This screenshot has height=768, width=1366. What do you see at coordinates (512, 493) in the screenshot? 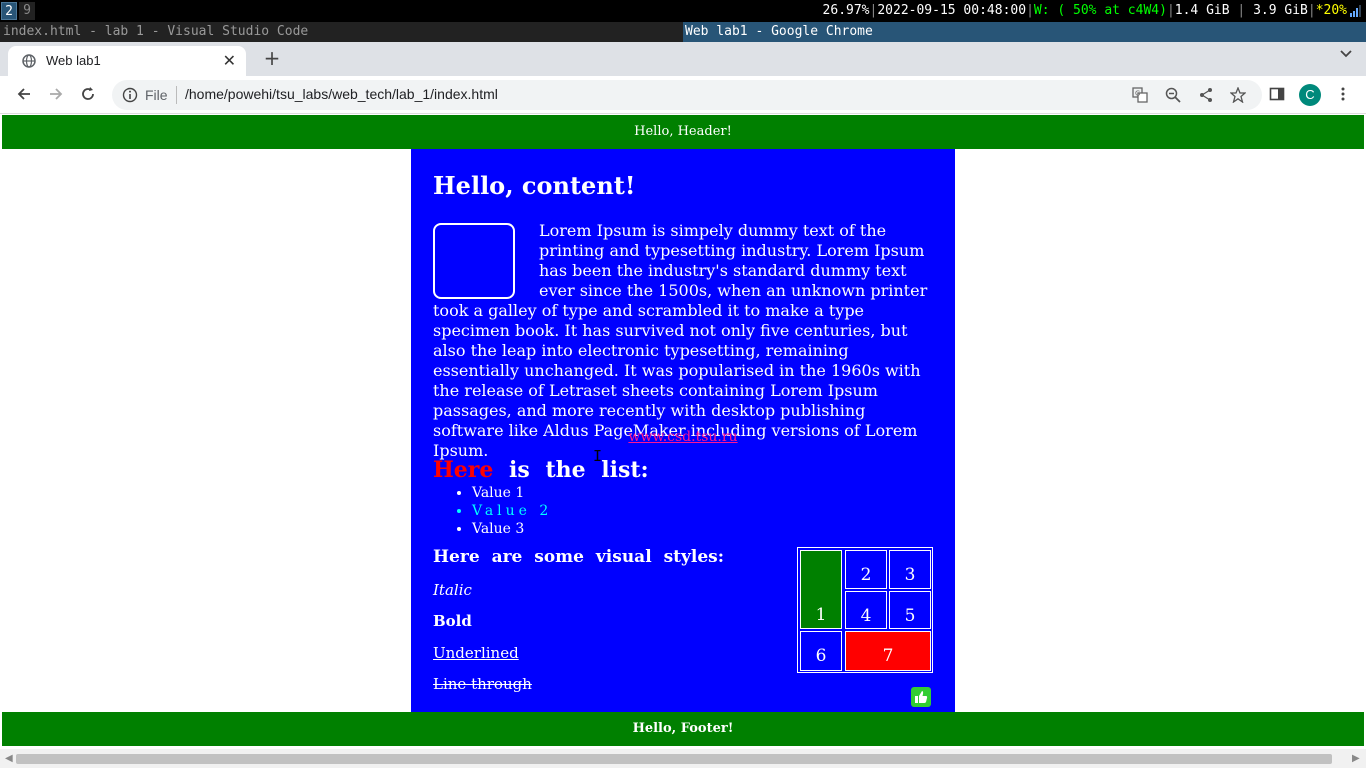
I see `list-item: Value 1` at bounding box center [512, 493].